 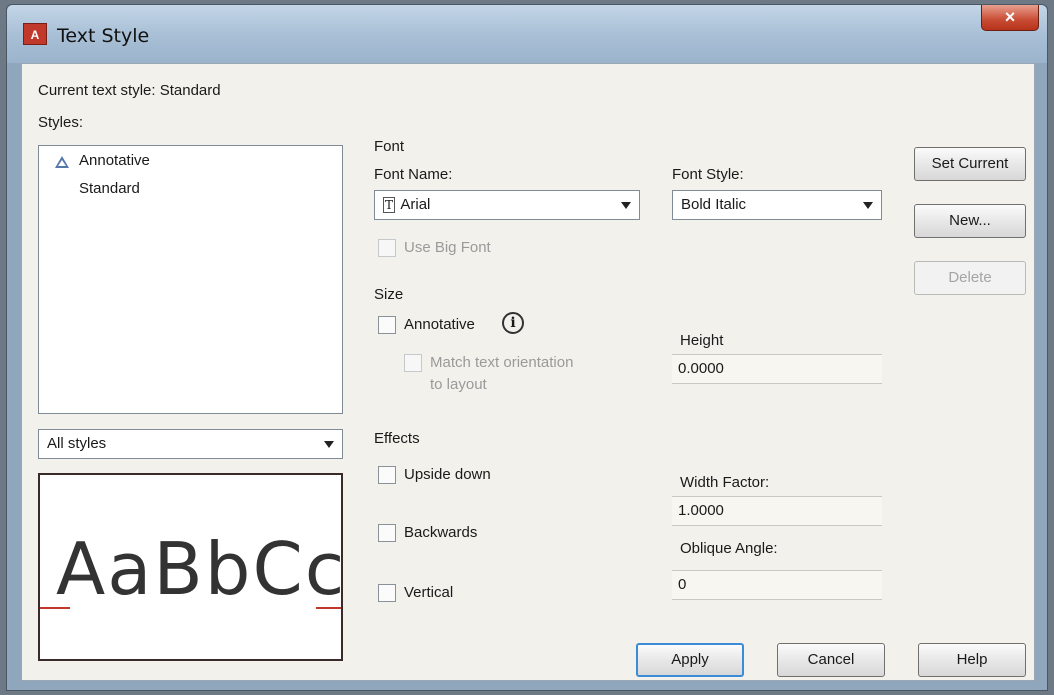 What do you see at coordinates (35, 34) in the screenshot?
I see `autocad-app-icon: A` at bounding box center [35, 34].